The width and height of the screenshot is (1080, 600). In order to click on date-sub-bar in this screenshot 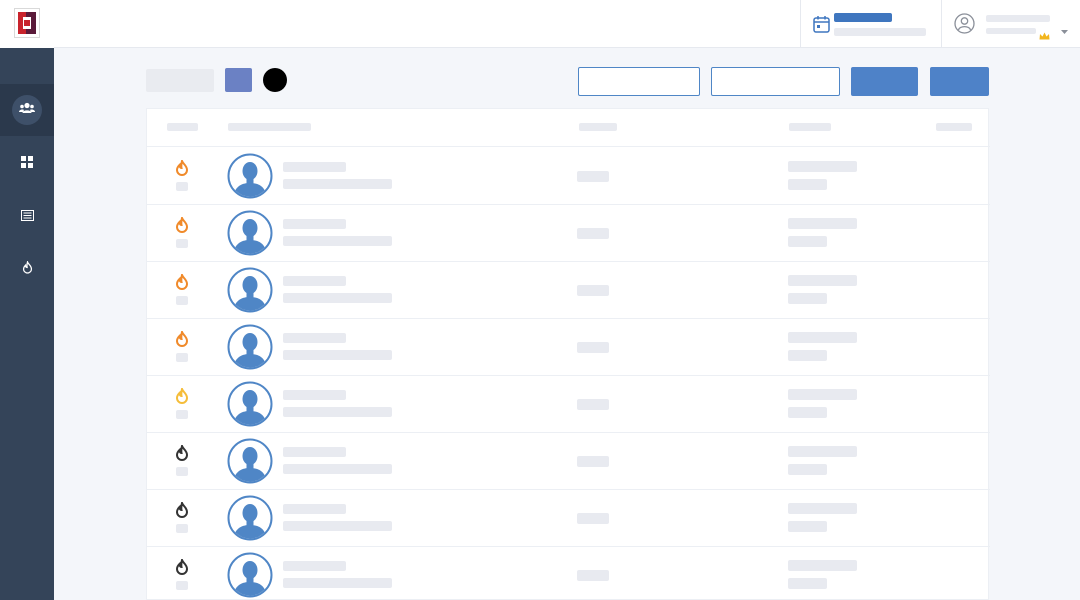, I will do `click(880, 32)`.